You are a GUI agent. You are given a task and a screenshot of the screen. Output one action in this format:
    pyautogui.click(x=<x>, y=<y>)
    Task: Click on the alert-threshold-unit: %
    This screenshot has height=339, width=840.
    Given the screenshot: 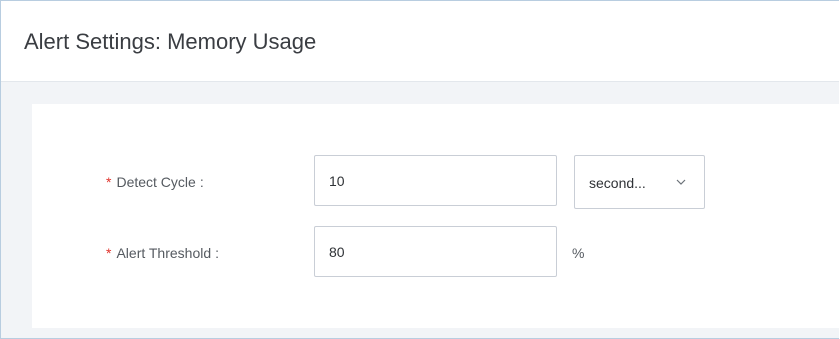 What is the action you would take?
    pyautogui.click(x=578, y=253)
    